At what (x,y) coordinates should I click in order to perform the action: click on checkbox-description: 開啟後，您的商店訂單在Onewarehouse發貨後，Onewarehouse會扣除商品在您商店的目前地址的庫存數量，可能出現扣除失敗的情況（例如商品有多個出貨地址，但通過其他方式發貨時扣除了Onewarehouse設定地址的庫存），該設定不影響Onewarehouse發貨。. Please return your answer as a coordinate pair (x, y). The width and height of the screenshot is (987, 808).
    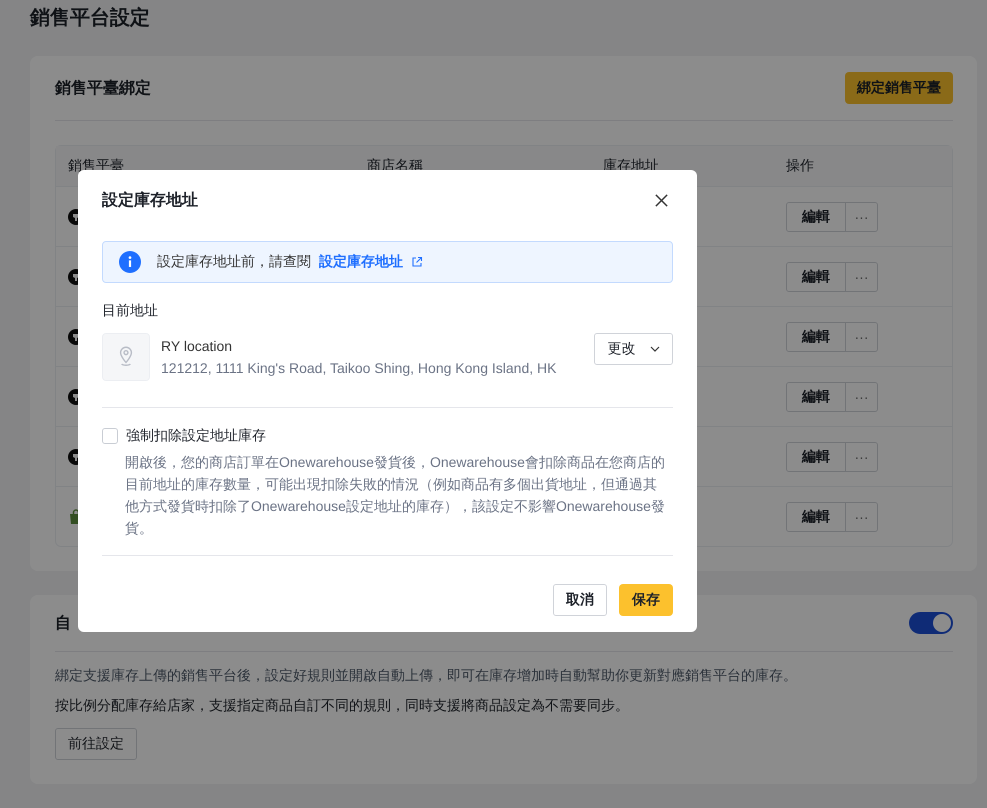
    Looking at the image, I should click on (395, 495).